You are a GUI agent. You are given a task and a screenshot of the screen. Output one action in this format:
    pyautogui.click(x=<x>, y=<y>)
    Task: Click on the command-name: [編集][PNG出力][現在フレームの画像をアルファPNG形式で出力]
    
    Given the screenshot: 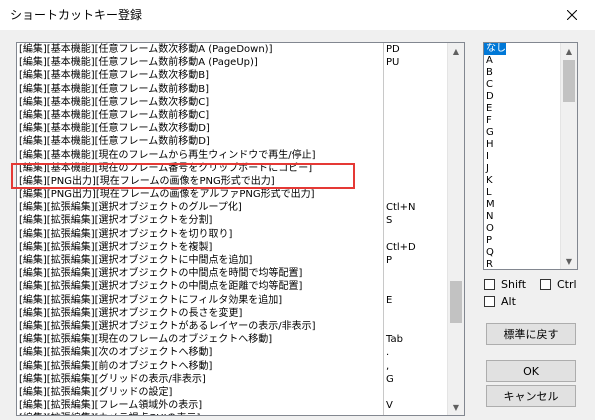 What is the action you would take?
    pyautogui.click(x=167, y=195)
    